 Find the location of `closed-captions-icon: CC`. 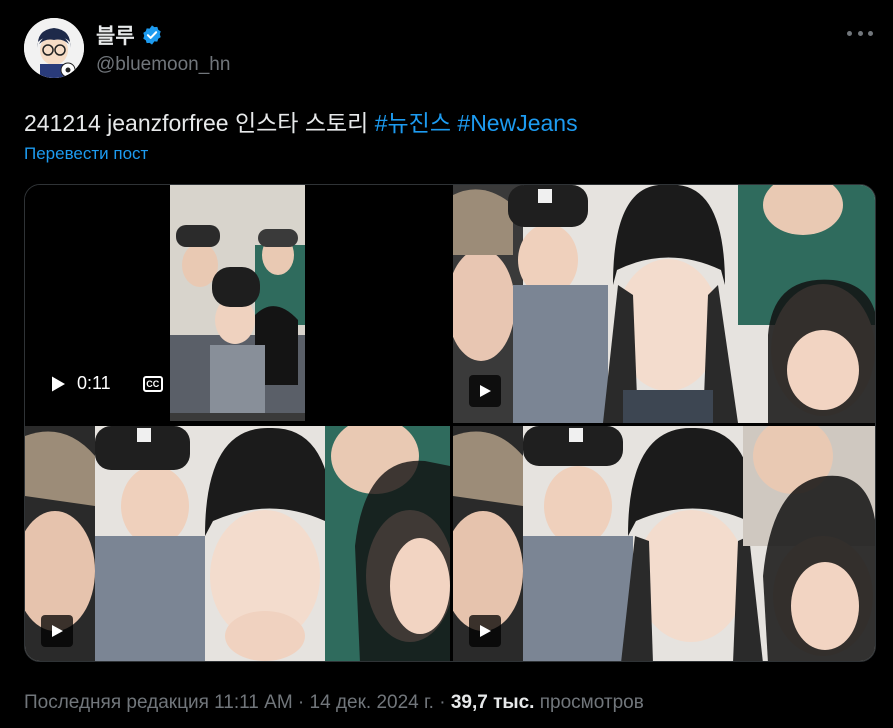

closed-captions-icon: CC is located at coordinates (152, 383).